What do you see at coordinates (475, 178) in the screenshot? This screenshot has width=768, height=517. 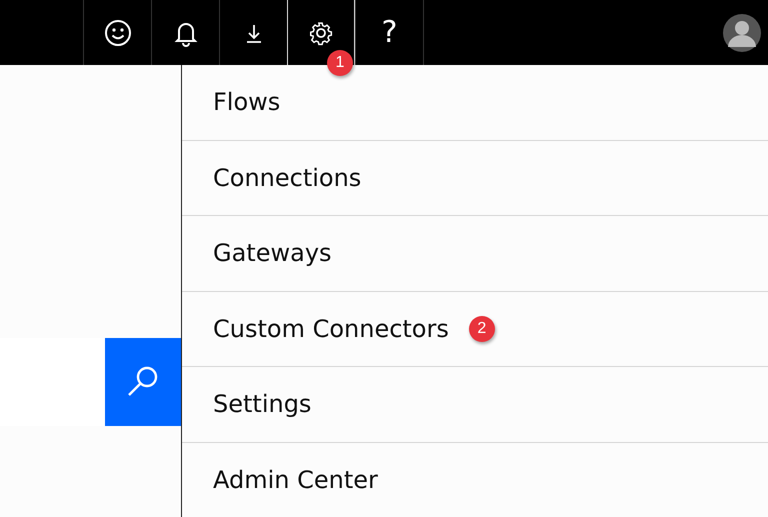 I see `menu-item: Connections` at bounding box center [475, 178].